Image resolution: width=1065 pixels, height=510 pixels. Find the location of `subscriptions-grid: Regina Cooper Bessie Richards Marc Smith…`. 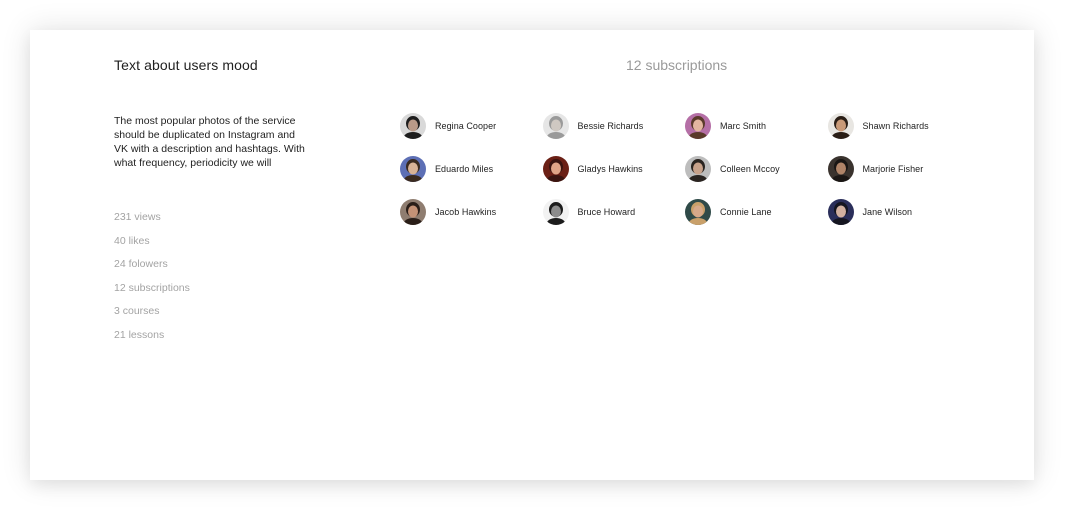

subscriptions-grid: Regina Cooper Bessie Richards Marc Smith… is located at coordinates (690, 177).